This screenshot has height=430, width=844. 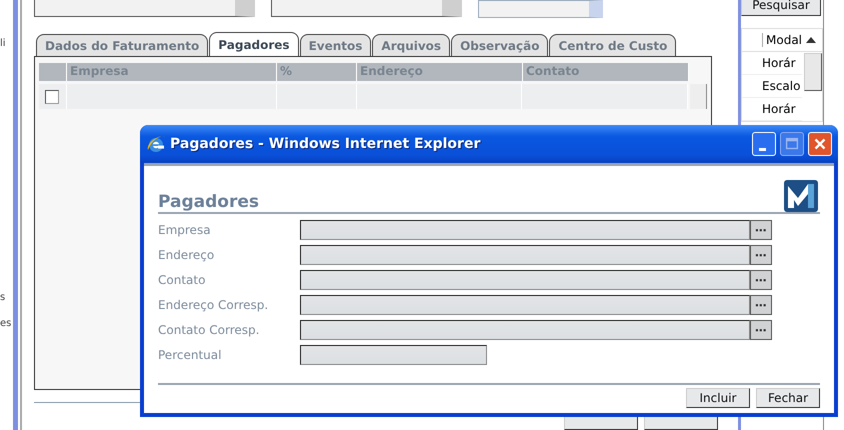 What do you see at coordinates (317, 72) in the screenshot?
I see `column-header: %` at bounding box center [317, 72].